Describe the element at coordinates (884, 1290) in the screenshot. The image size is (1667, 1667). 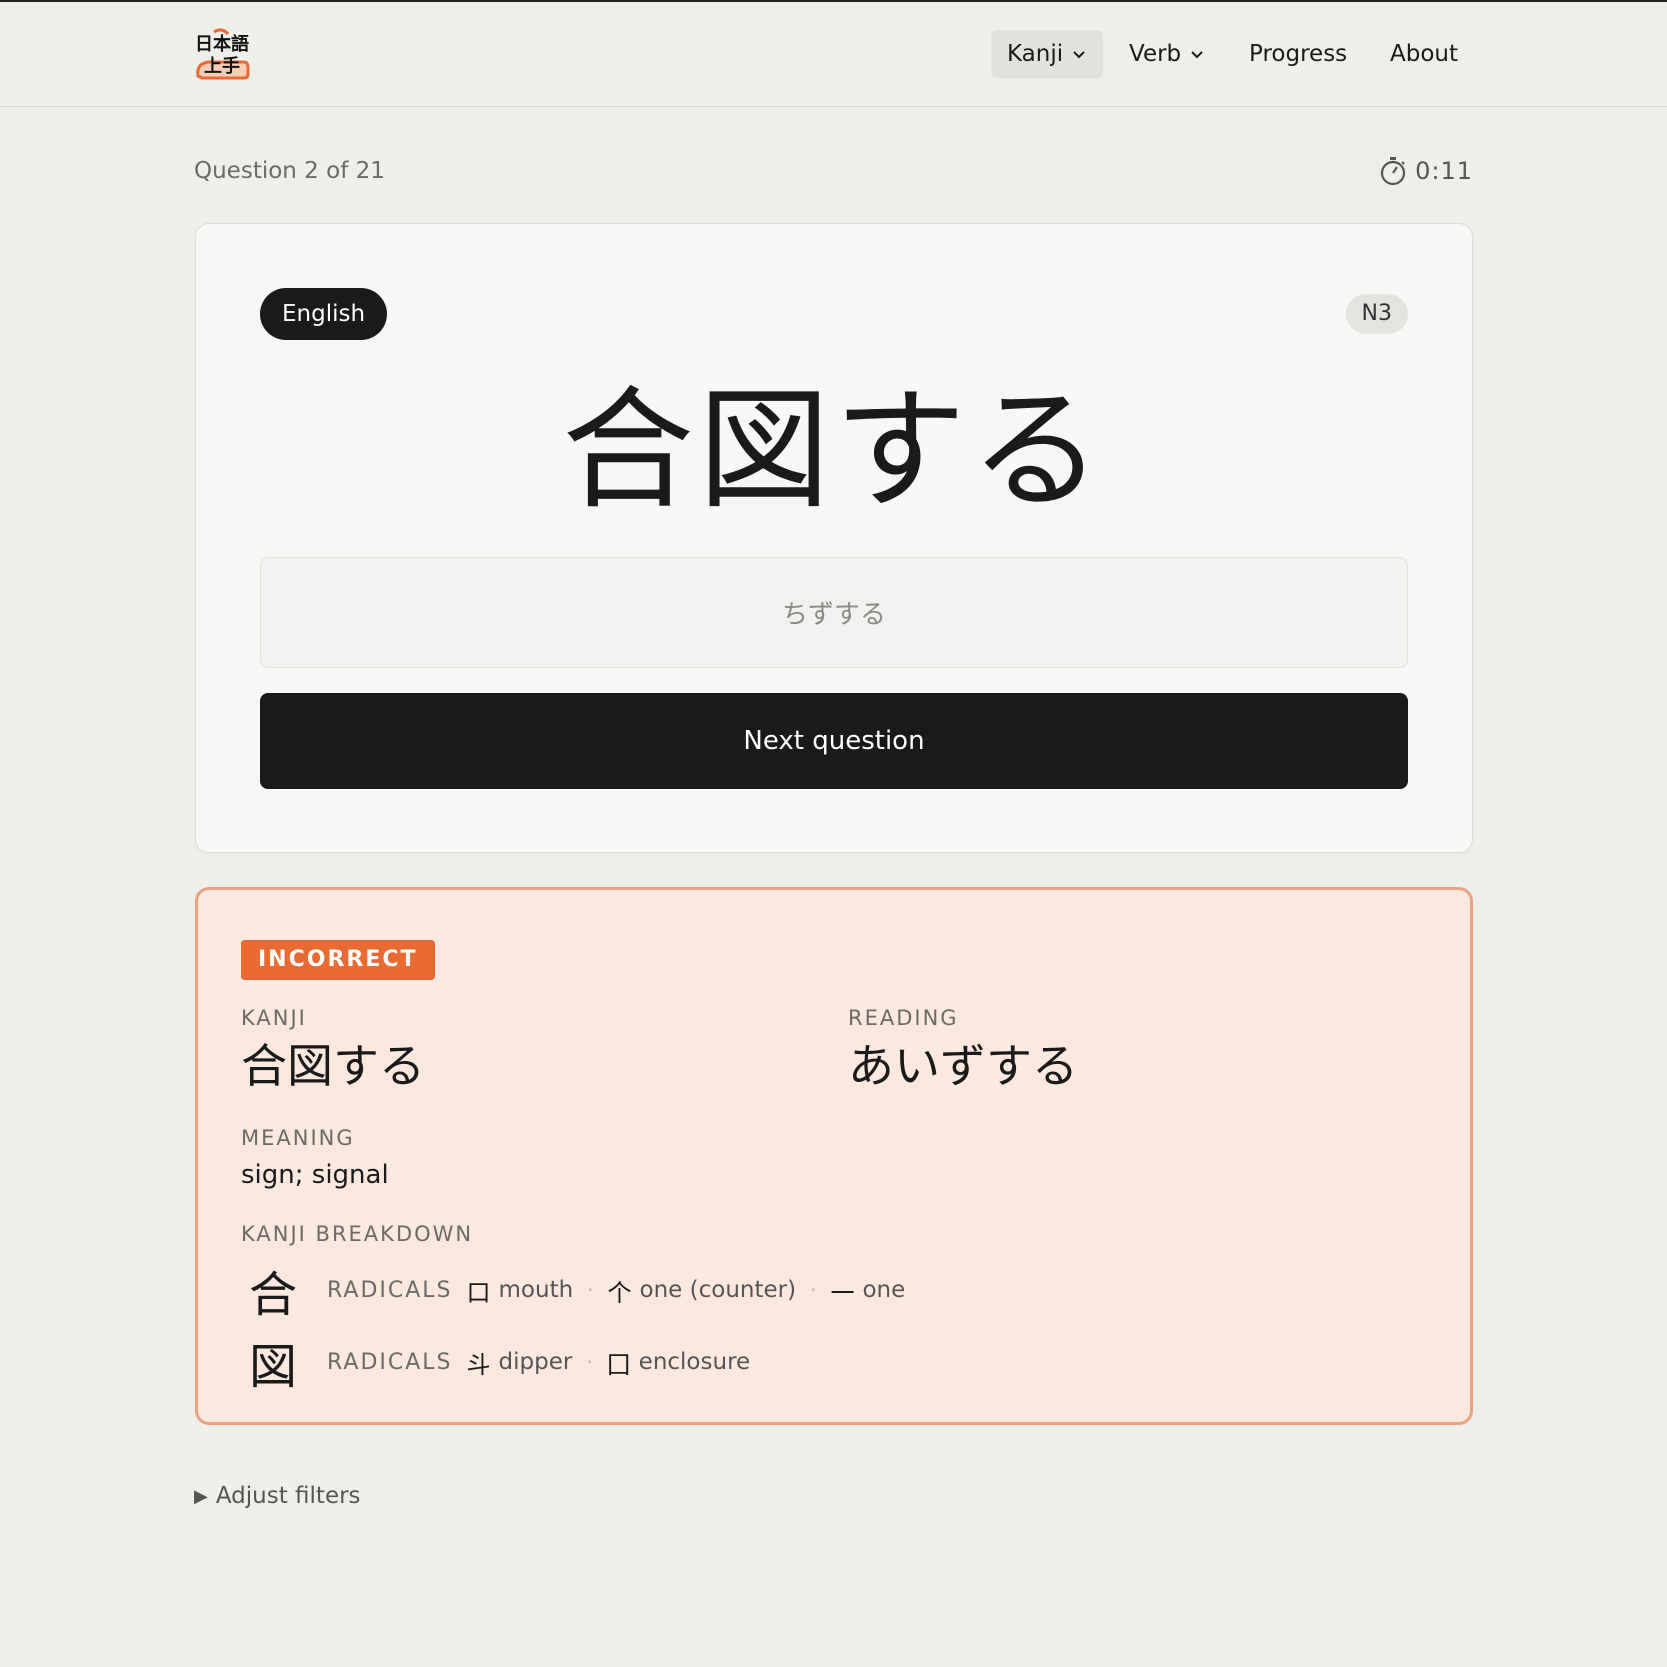
I see `radical-meaning: one` at that location.